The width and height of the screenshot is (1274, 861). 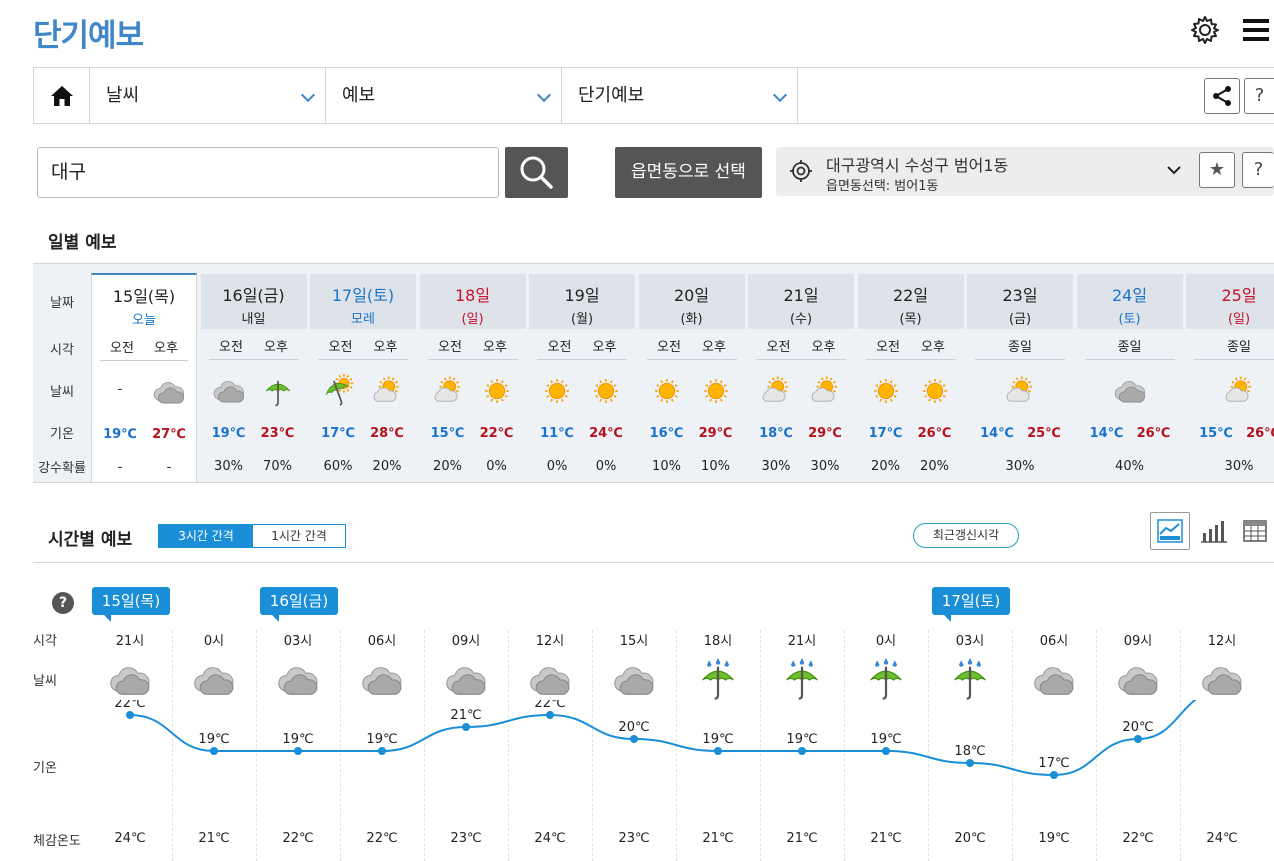 I want to click on daily-day-header: 15일(목) 오늘, so click(x=144, y=302).